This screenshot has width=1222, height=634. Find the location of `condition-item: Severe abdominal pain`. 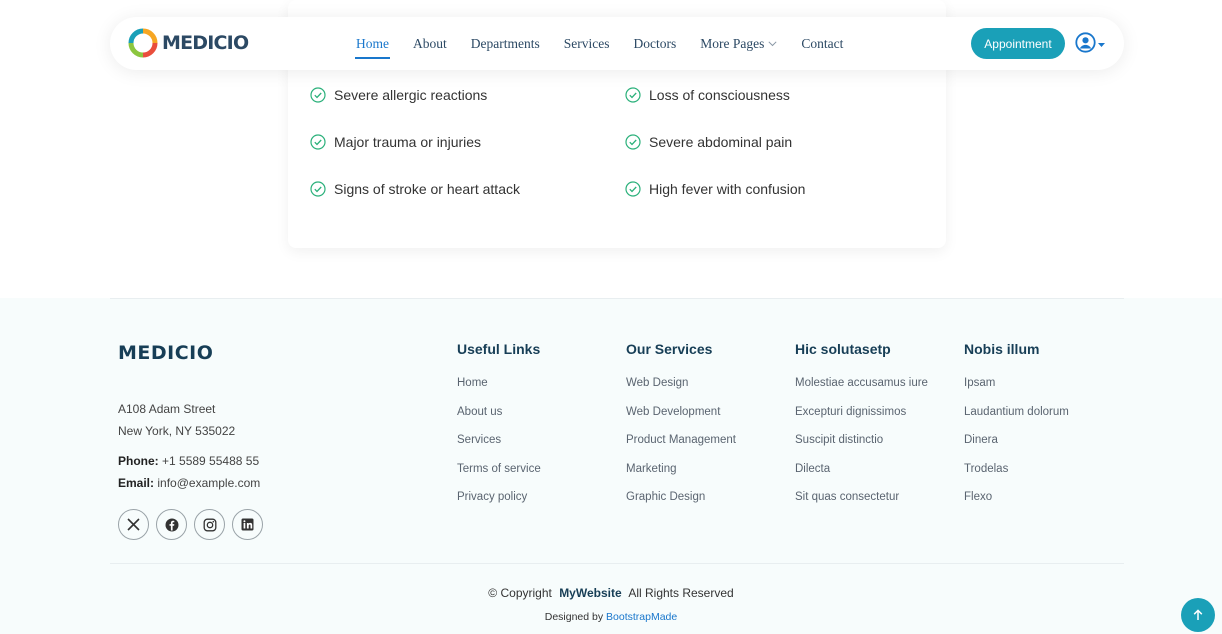

condition-item: Severe abdominal pain is located at coordinates (777, 142).